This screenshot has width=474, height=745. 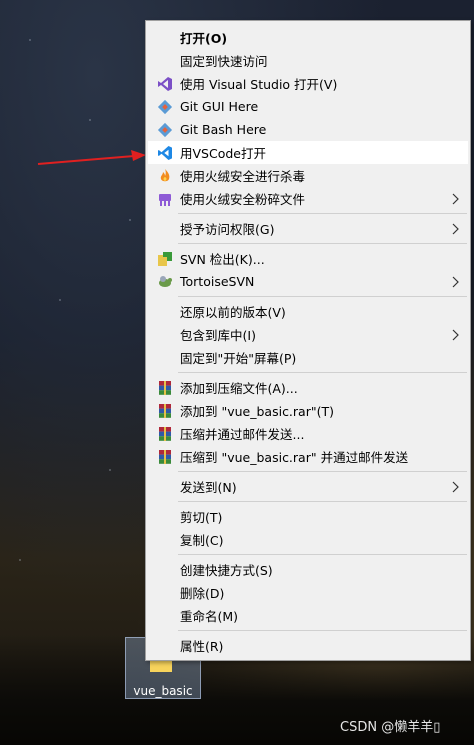 I want to click on menu-item-label: 发送到(N), so click(x=208, y=487).